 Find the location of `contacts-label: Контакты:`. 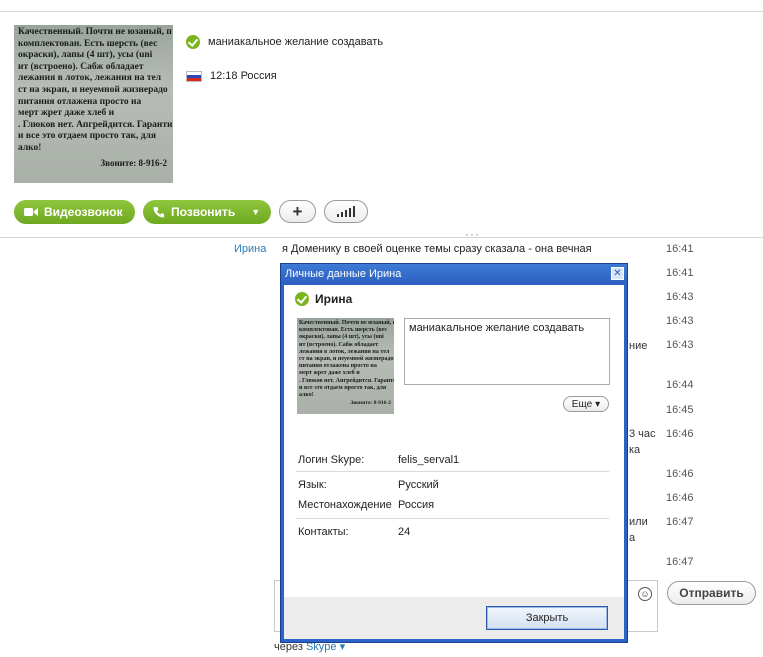

contacts-label: Контакты: is located at coordinates (323, 532).